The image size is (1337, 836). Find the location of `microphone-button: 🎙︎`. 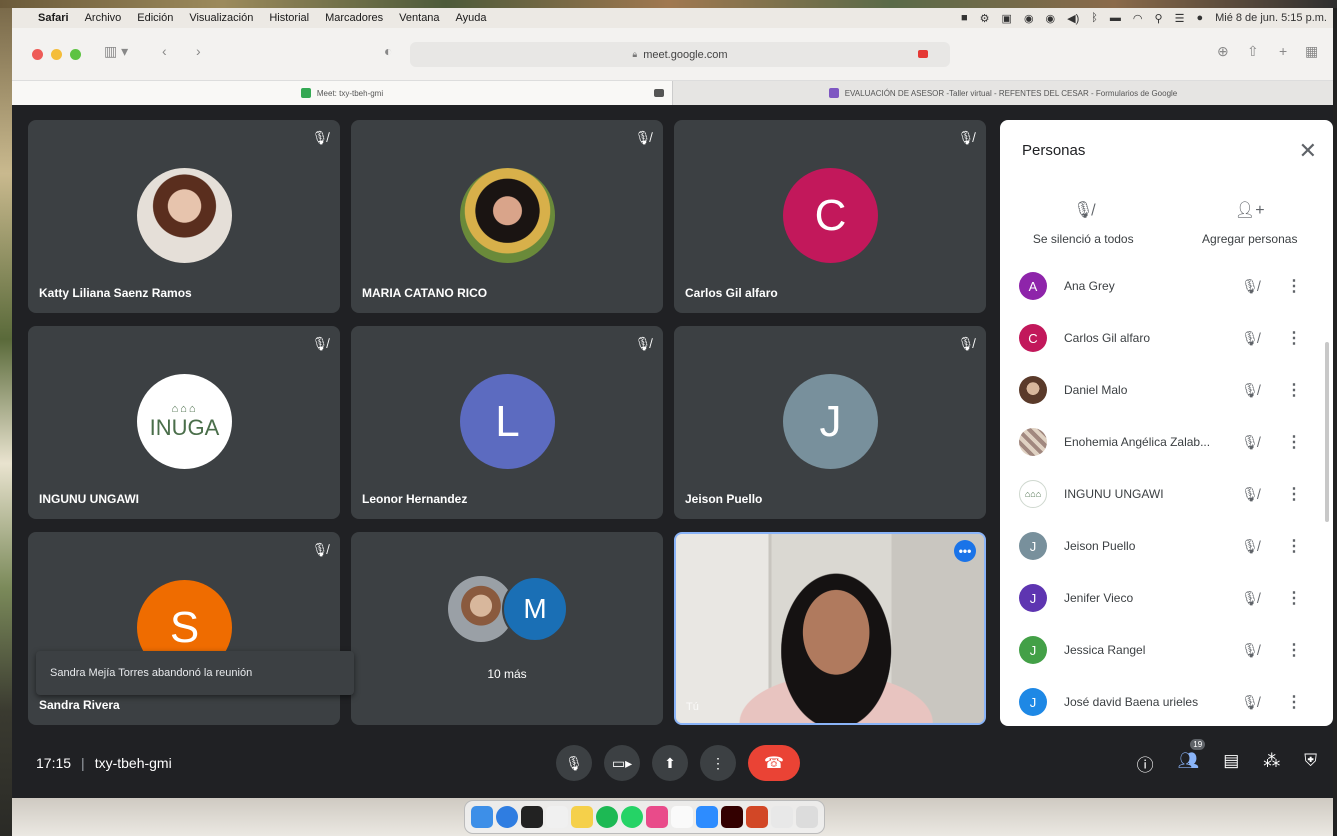

microphone-button: 🎙︎ is located at coordinates (574, 763).